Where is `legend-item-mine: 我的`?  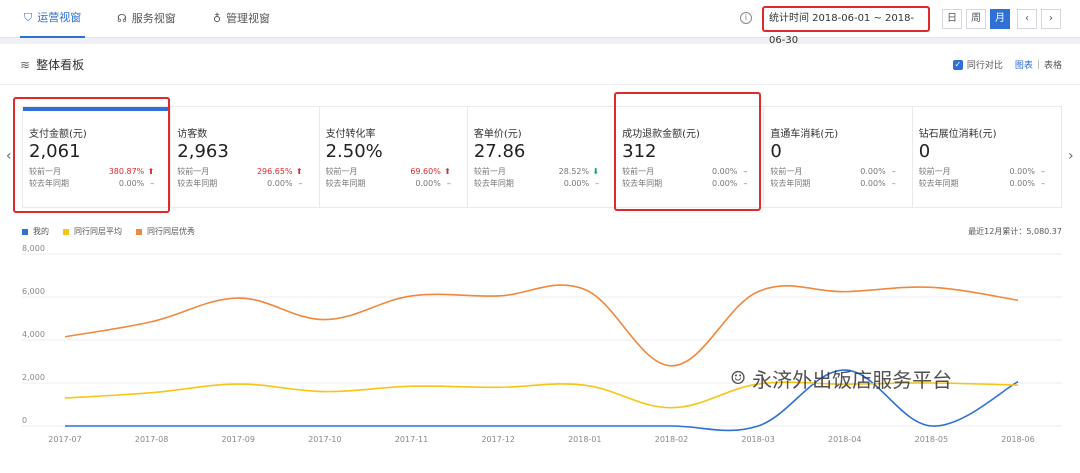
legend-item-mine: 我的 is located at coordinates (35, 231).